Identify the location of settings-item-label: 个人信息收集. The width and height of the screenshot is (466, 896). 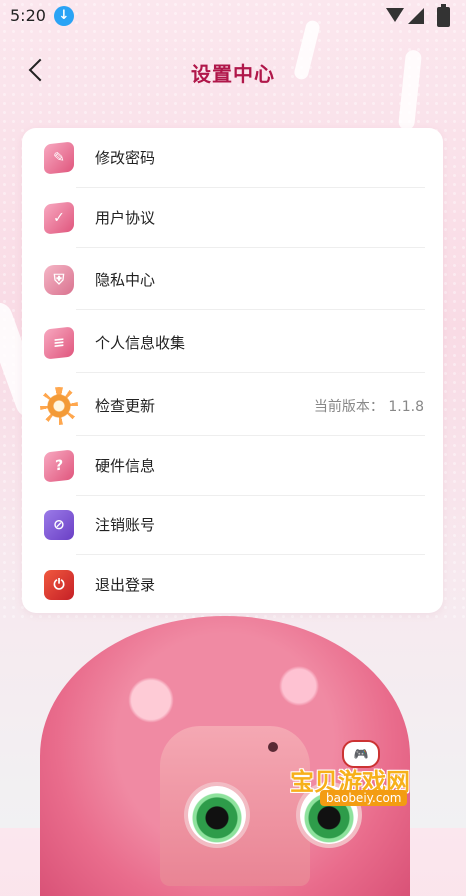
(140, 343).